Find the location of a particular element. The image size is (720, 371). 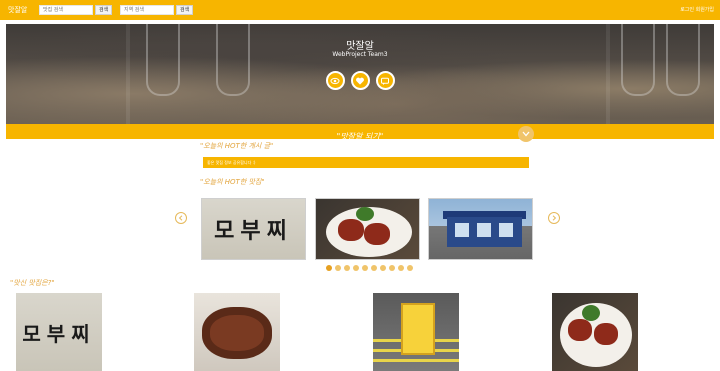

region-search: 검색 is located at coordinates (157, 10).